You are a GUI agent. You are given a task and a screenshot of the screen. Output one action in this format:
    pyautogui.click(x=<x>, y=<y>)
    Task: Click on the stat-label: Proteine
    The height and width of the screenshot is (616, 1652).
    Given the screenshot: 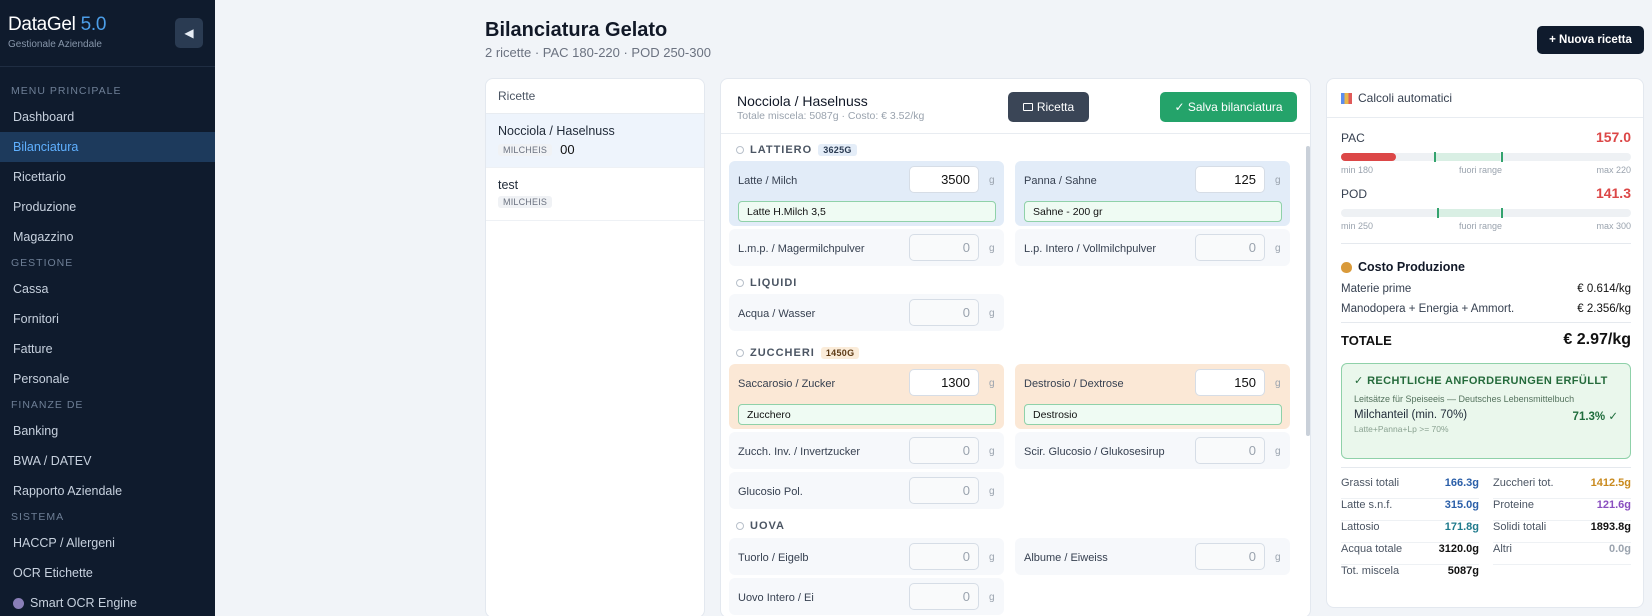 What is the action you would take?
    pyautogui.click(x=1513, y=505)
    